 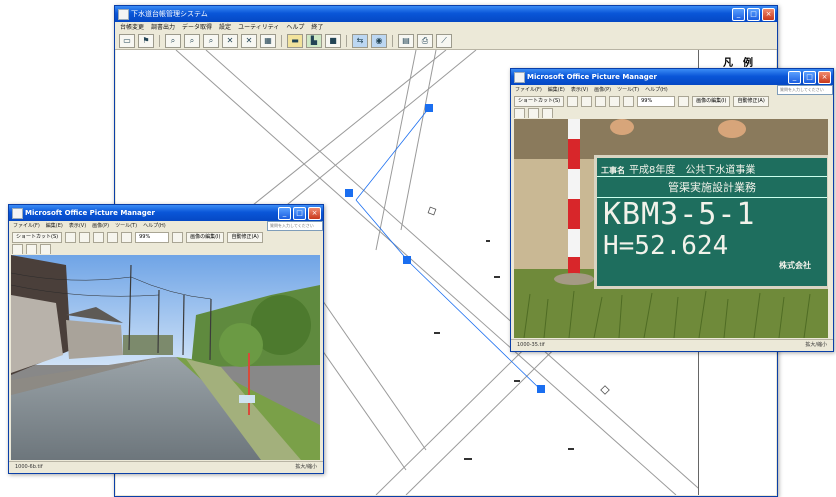 What do you see at coordinates (163, 27) in the screenshot?
I see `menu-item-chosho: 調書出力` at bounding box center [163, 27].